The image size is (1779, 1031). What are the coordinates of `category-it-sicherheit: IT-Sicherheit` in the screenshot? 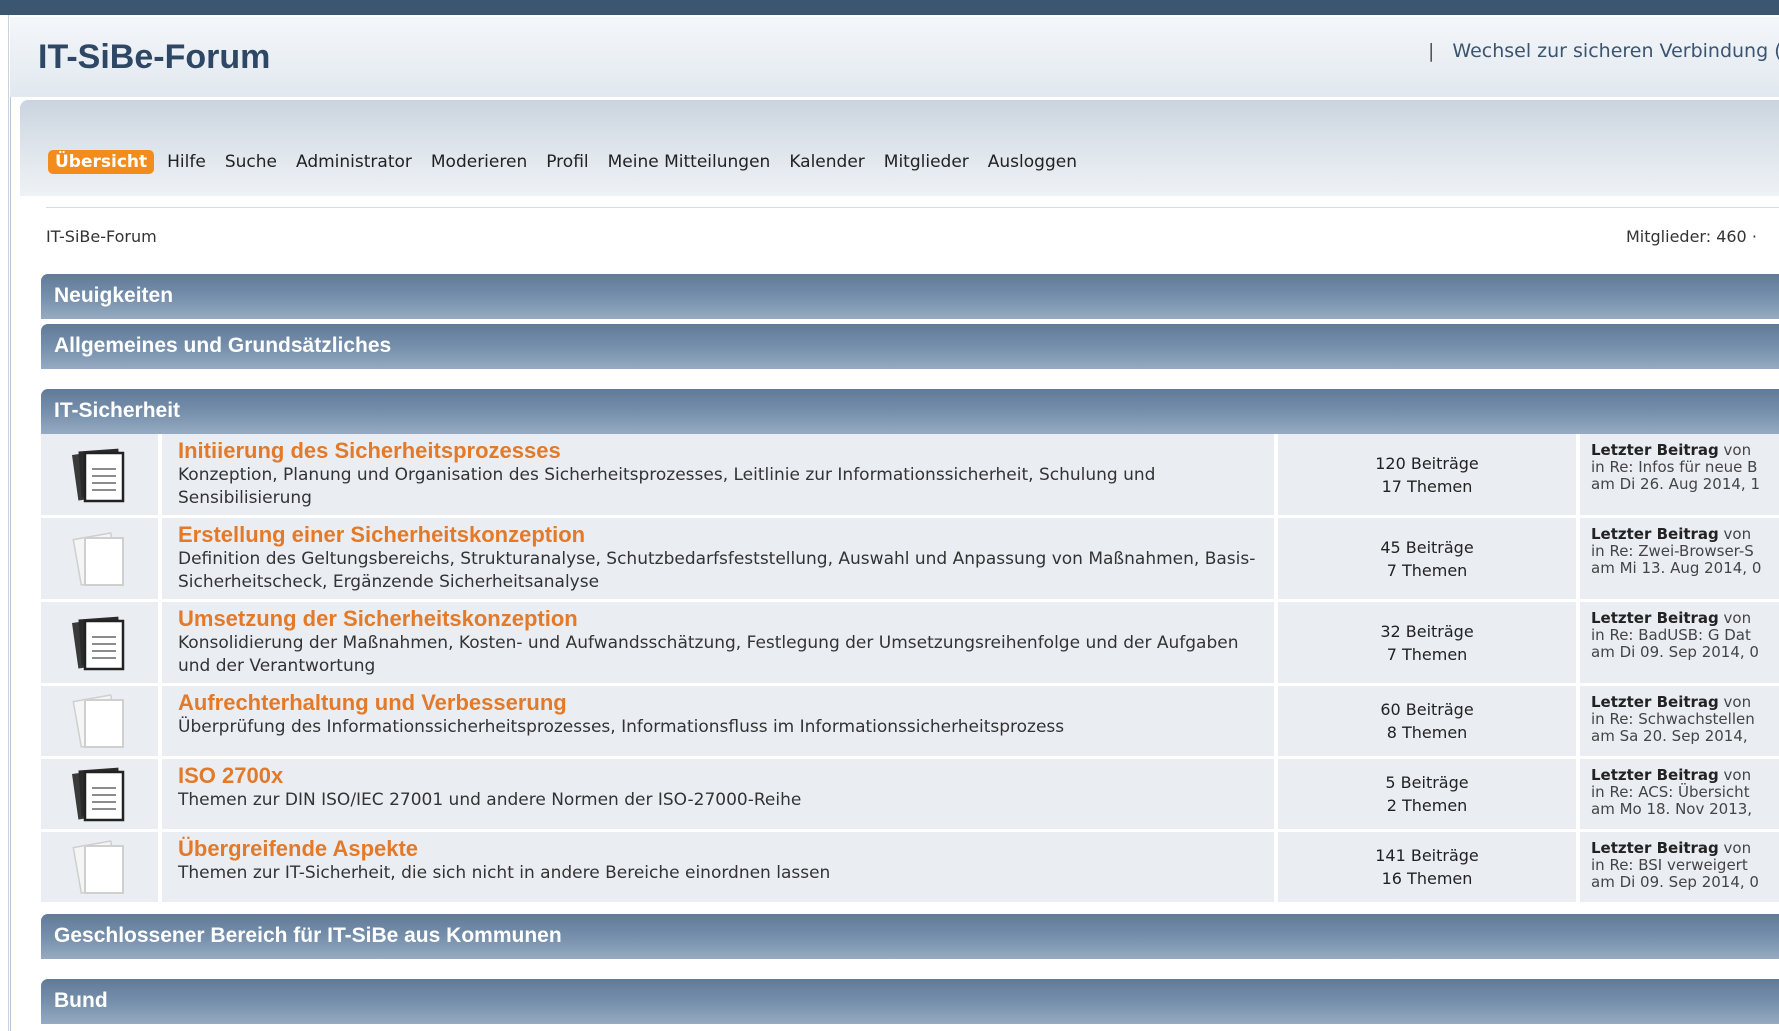 It's located at (910, 411).